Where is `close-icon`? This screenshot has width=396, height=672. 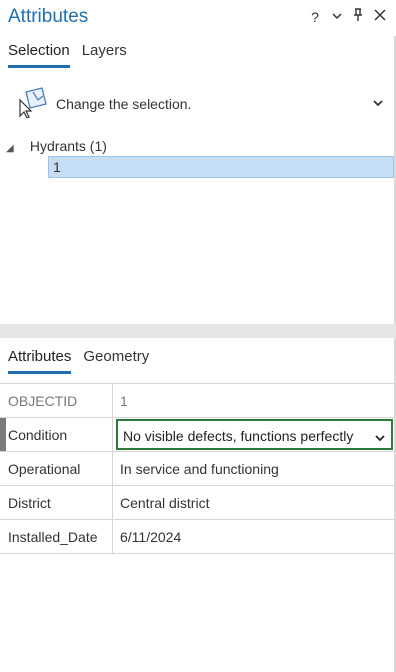
close-icon is located at coordinates (380, 17).